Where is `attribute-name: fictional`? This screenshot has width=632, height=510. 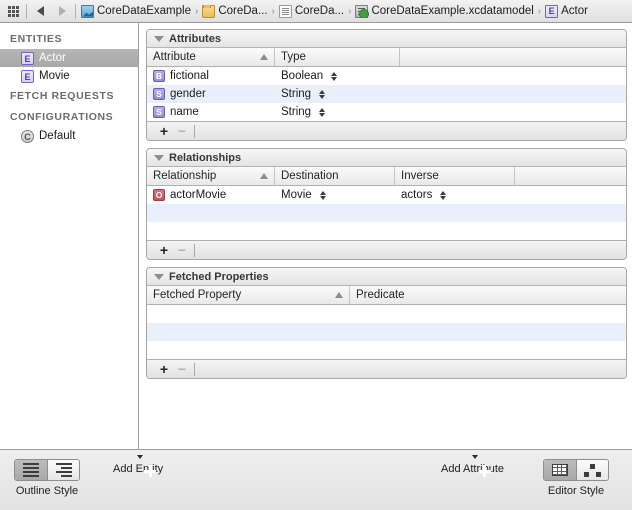 attribute-name: fictional is located at coordinates (189, 76).